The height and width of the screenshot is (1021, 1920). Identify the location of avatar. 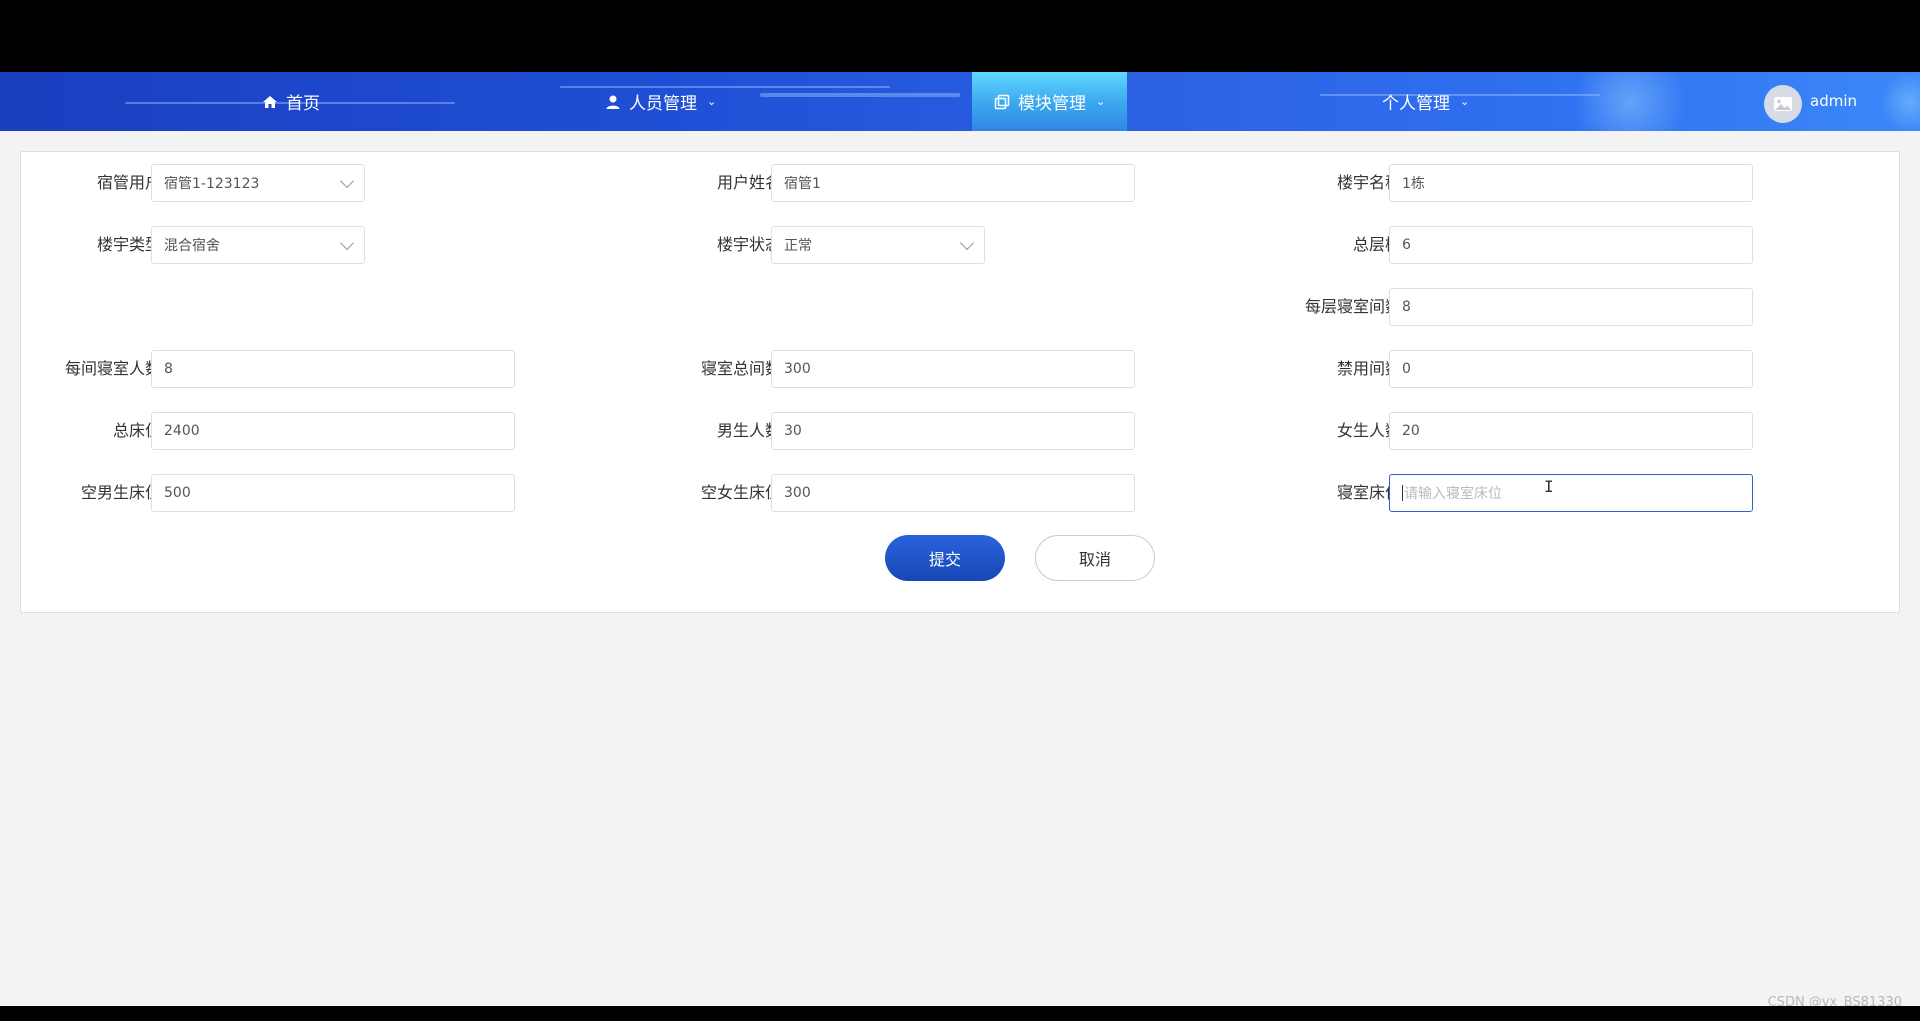
(1783, 104).